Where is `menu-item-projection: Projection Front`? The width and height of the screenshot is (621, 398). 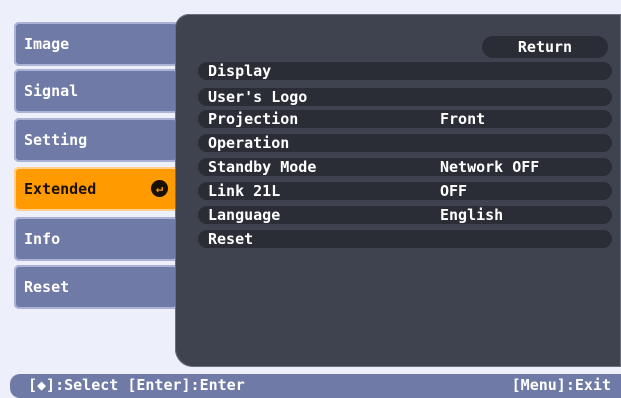
menu-item-projection: Projection Front is located at coordinates (405, 119).